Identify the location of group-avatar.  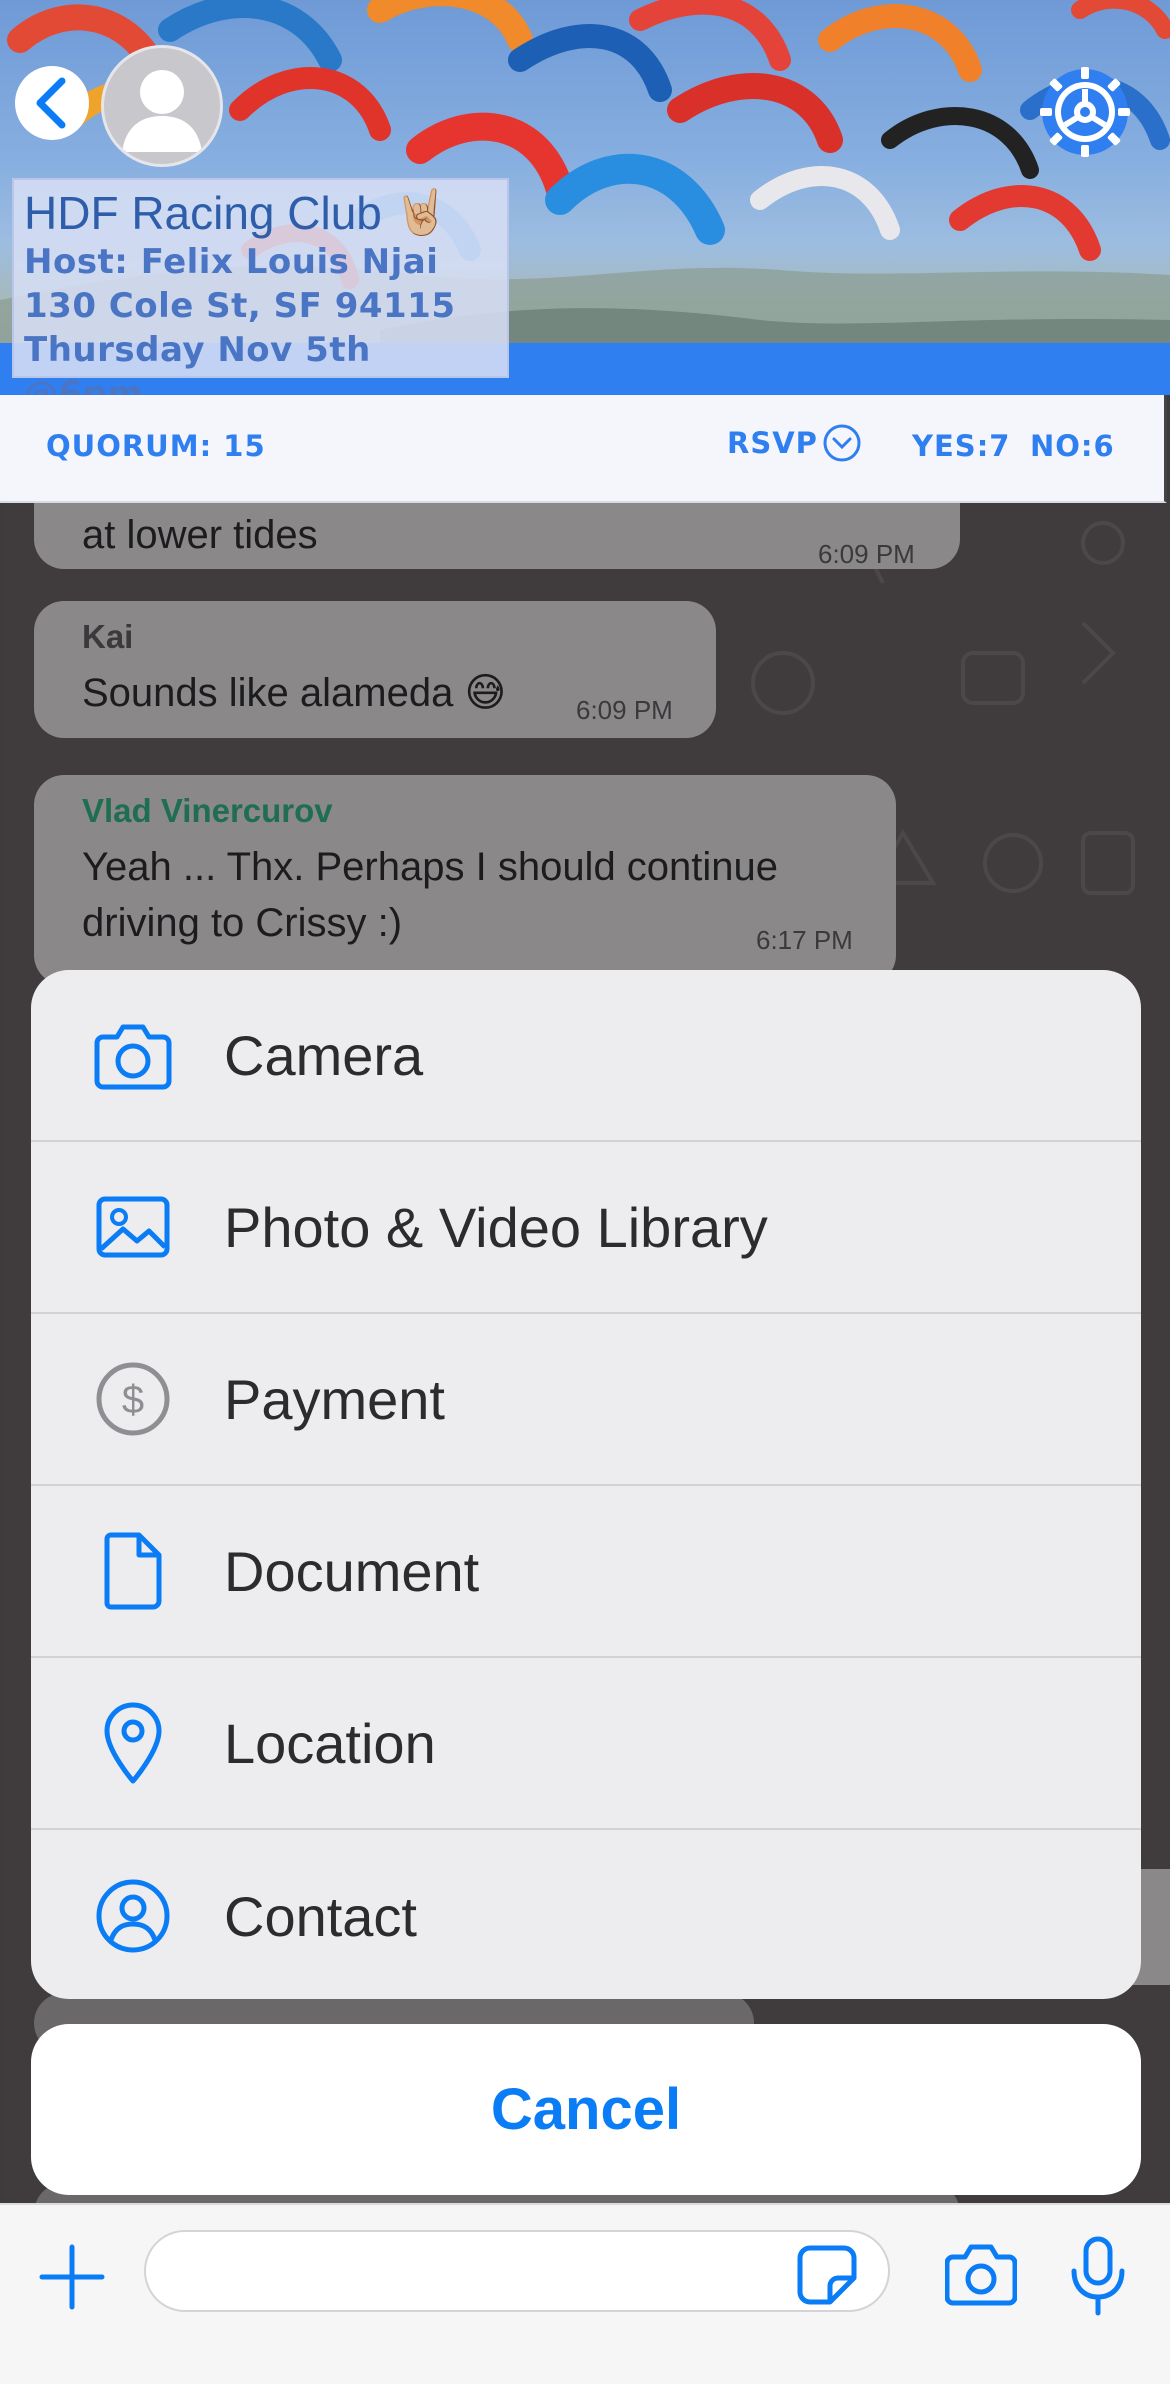
(162, 106).